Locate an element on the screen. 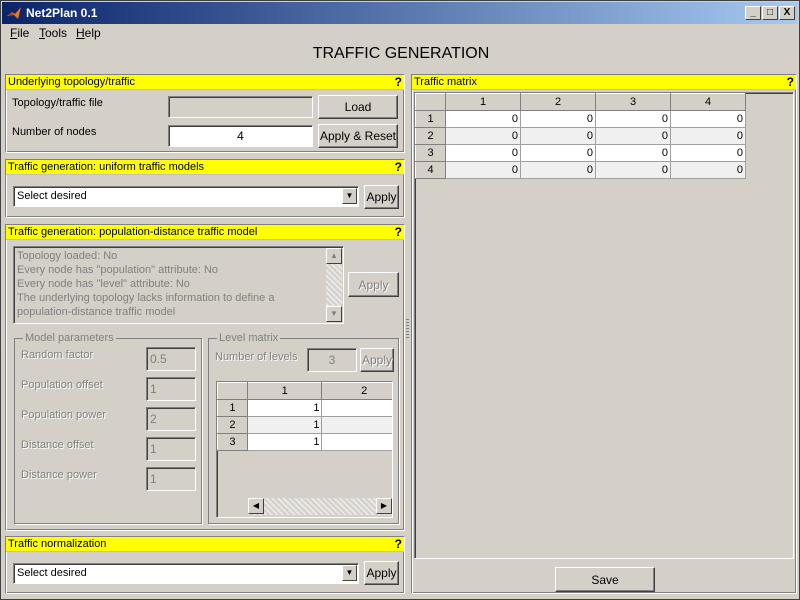 The image size is (800, 600). distance-power-field: 1 is located at coordinates (171, 479).